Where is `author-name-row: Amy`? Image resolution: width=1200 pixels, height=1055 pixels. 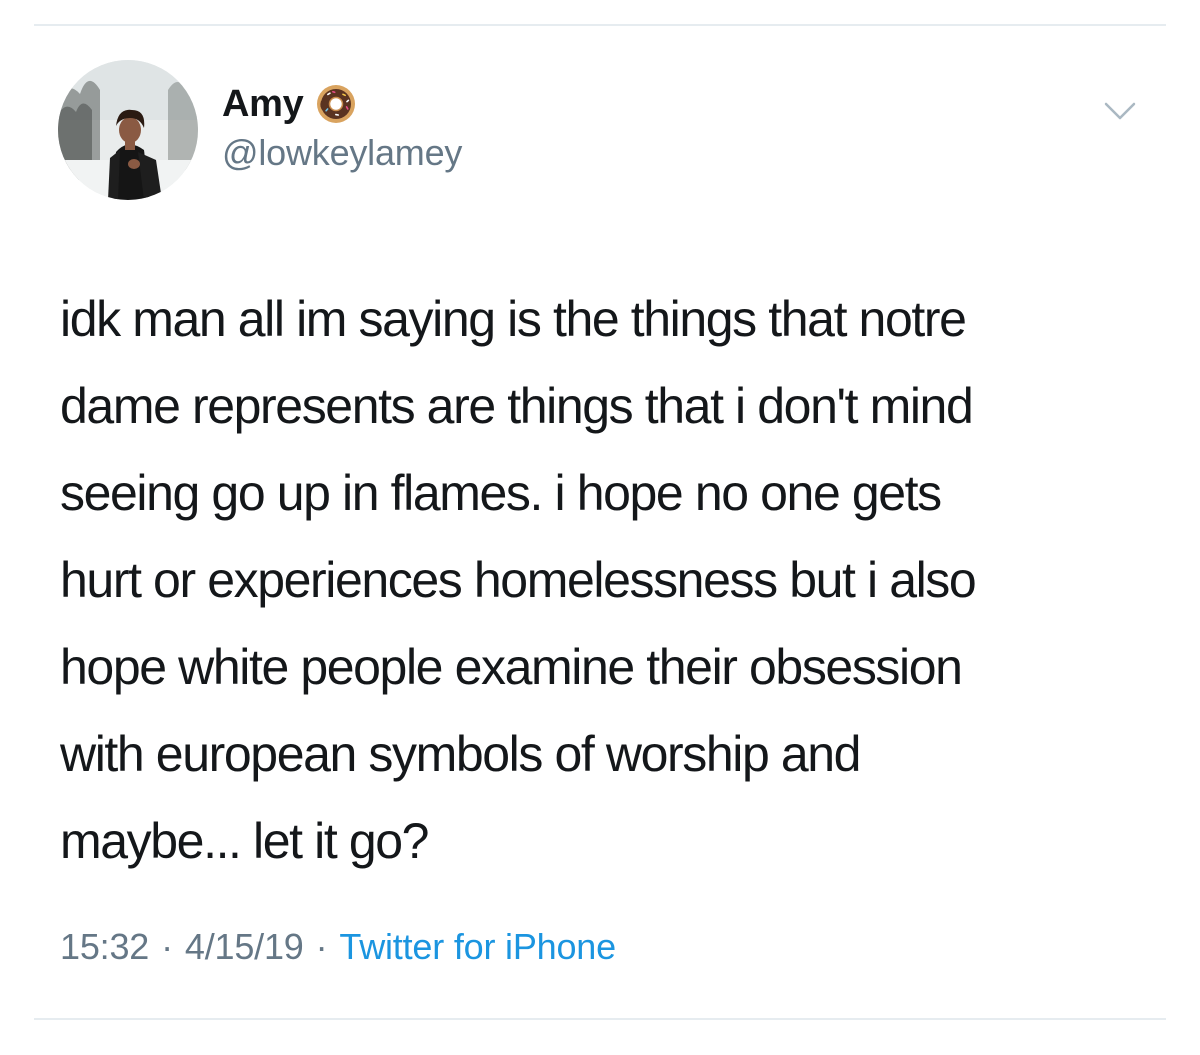 author-name-row: Amy is located at coordinates (289, 104).